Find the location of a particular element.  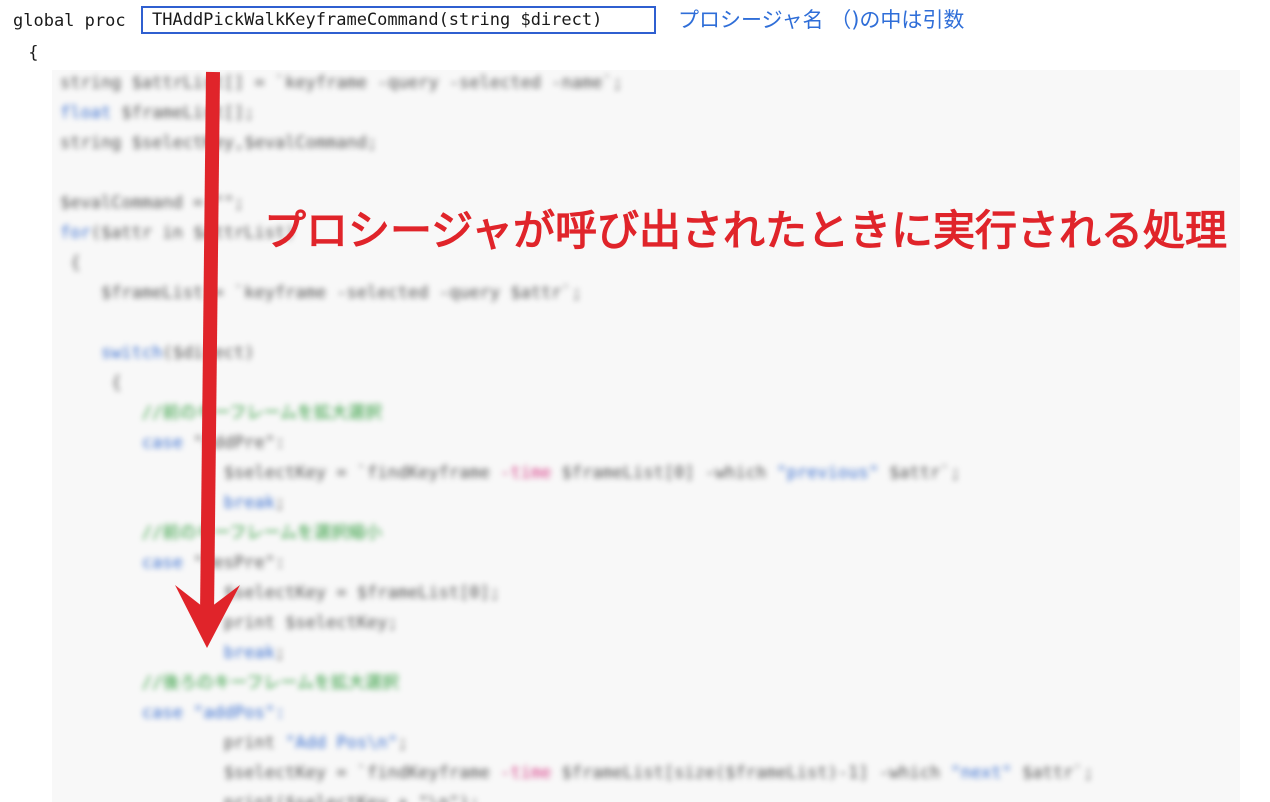

down-arrow-icon is located at coordinates (207, 359).